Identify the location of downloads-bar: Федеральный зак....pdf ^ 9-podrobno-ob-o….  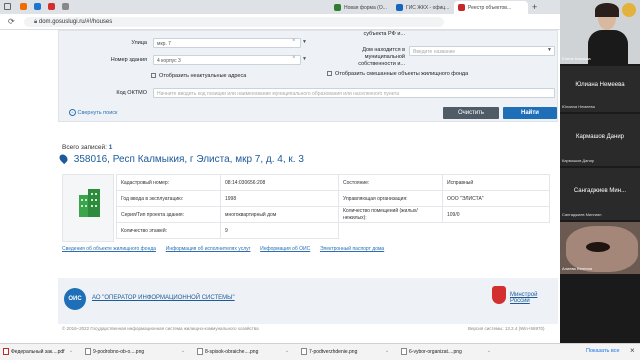
(320, 351).